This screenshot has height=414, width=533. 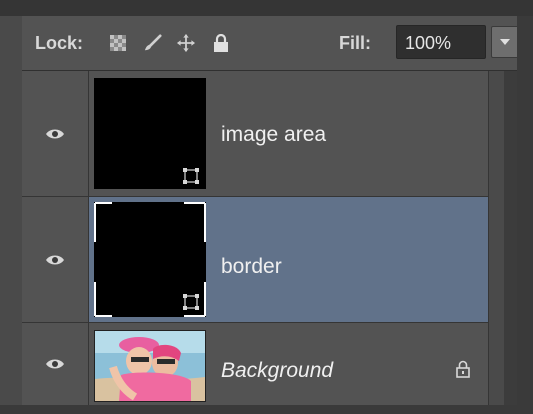 What do you see at coordinates (273, 135) in the screenshot?
I see `layer-name: image area` at bounding box center [273, 135].